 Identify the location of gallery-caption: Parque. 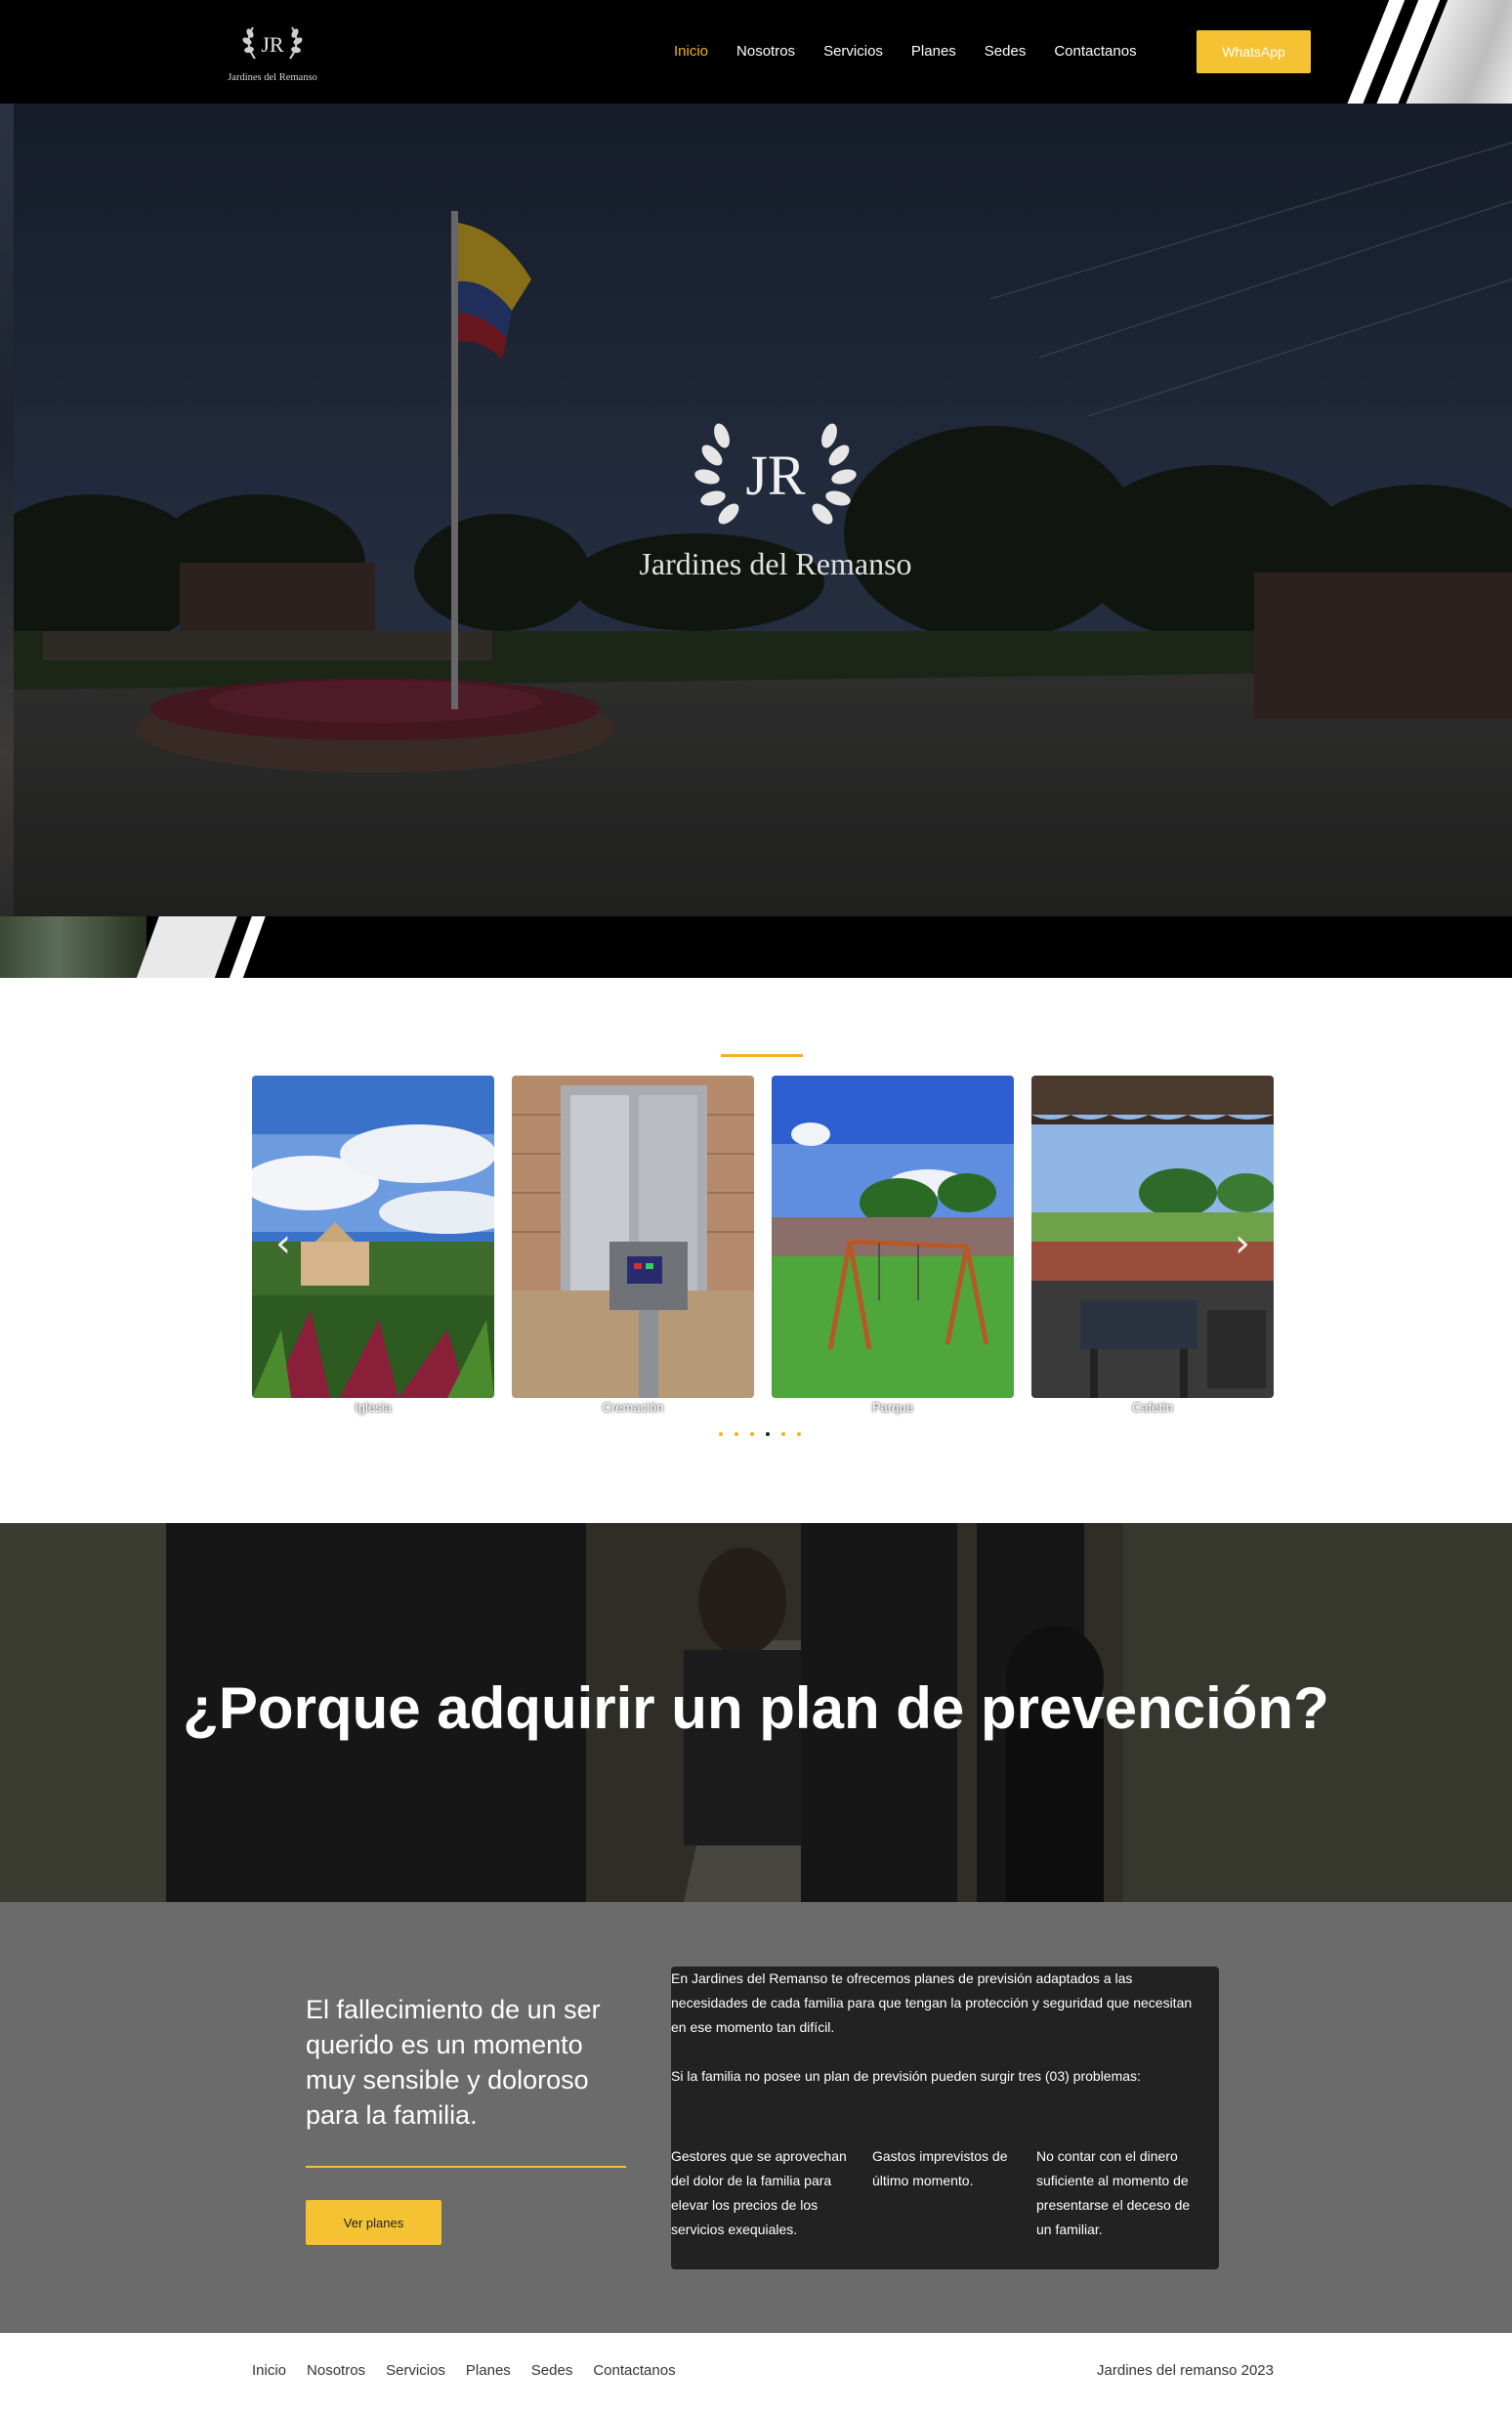
(892, 1407).